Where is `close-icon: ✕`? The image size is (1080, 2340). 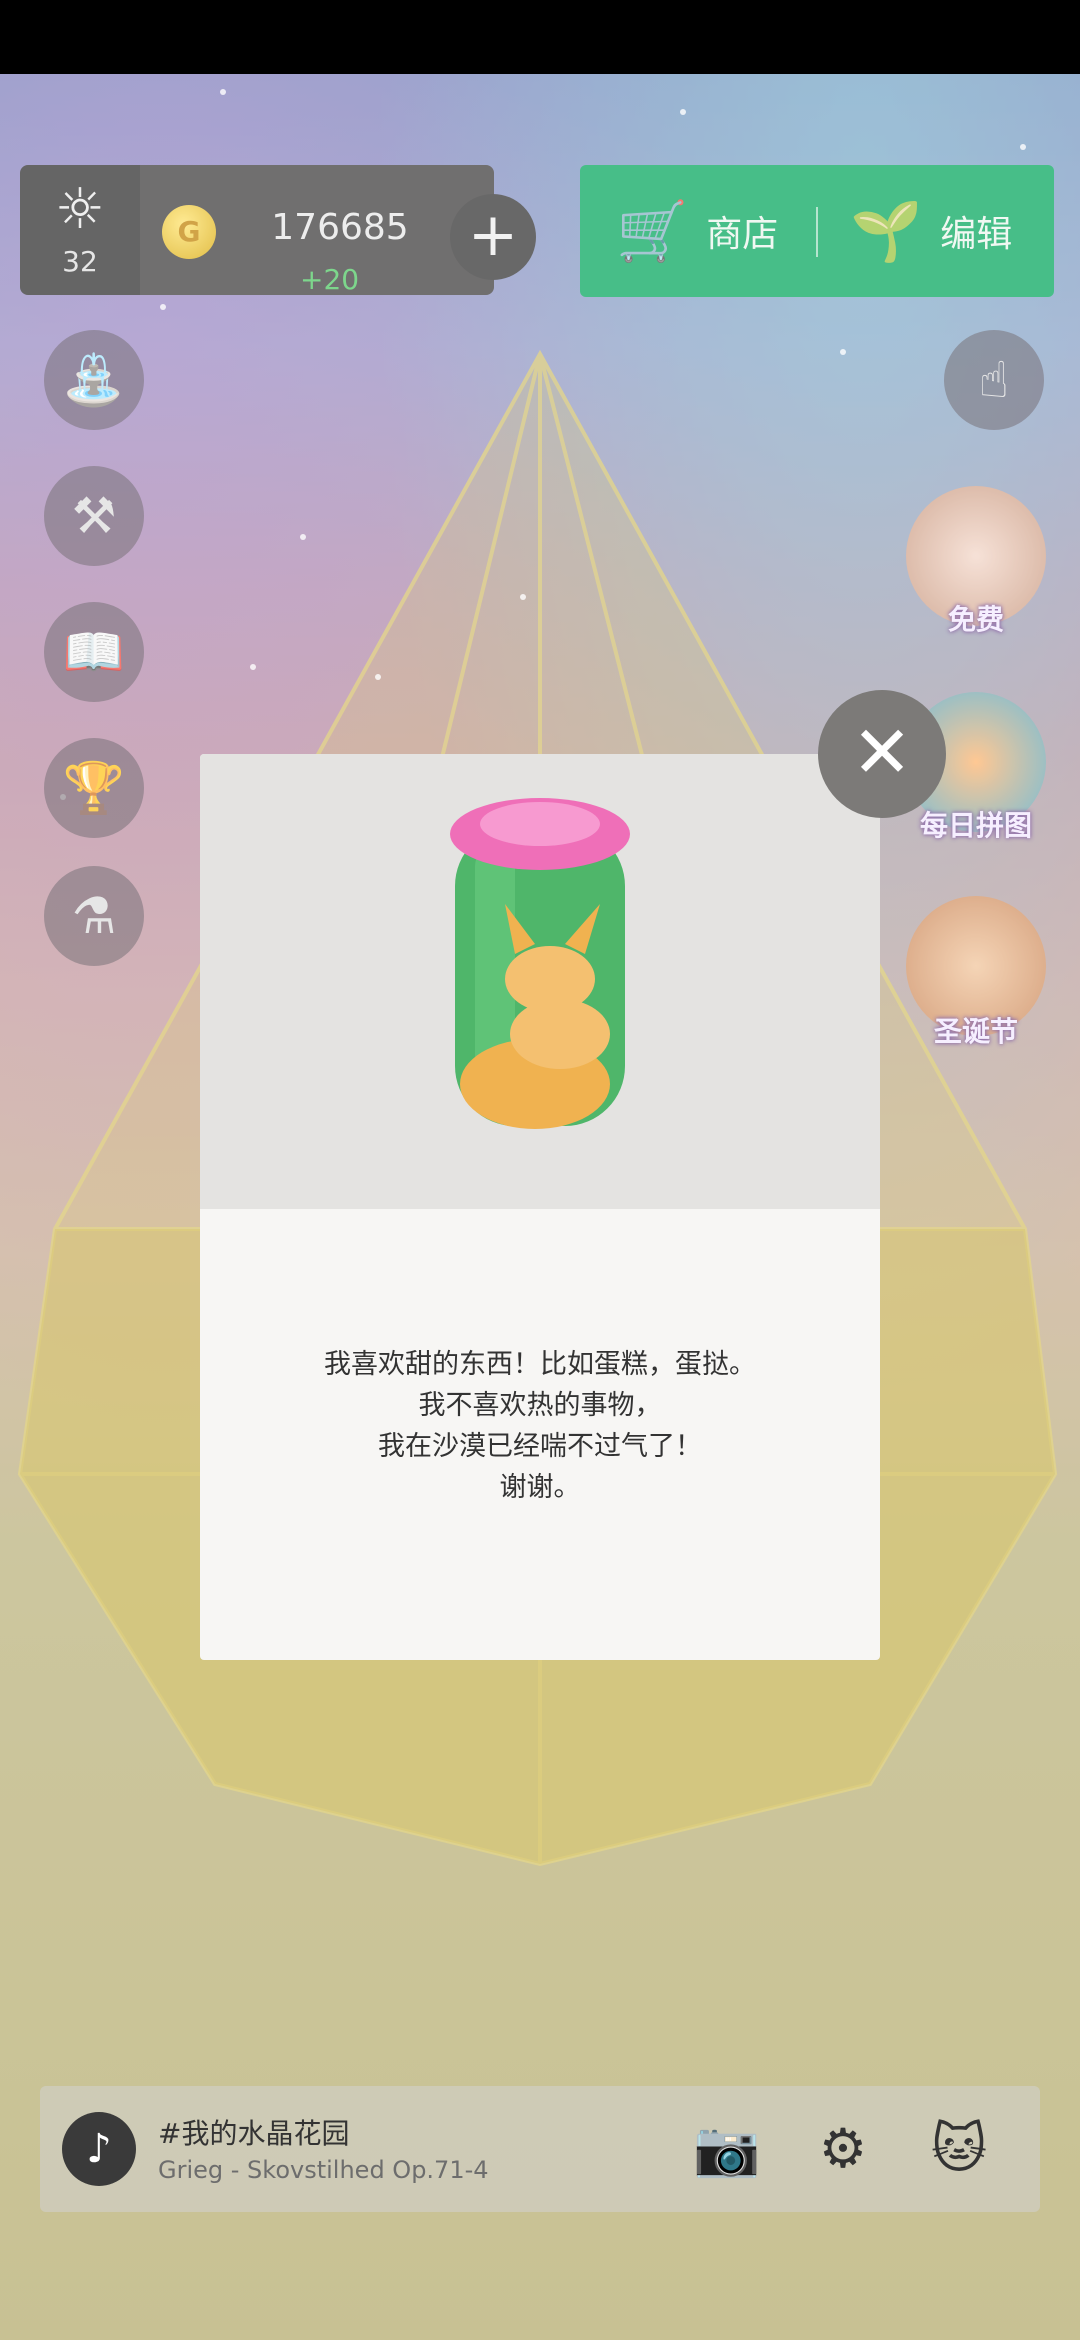 close-icon: ✕ is located at coordinates (882, 752).